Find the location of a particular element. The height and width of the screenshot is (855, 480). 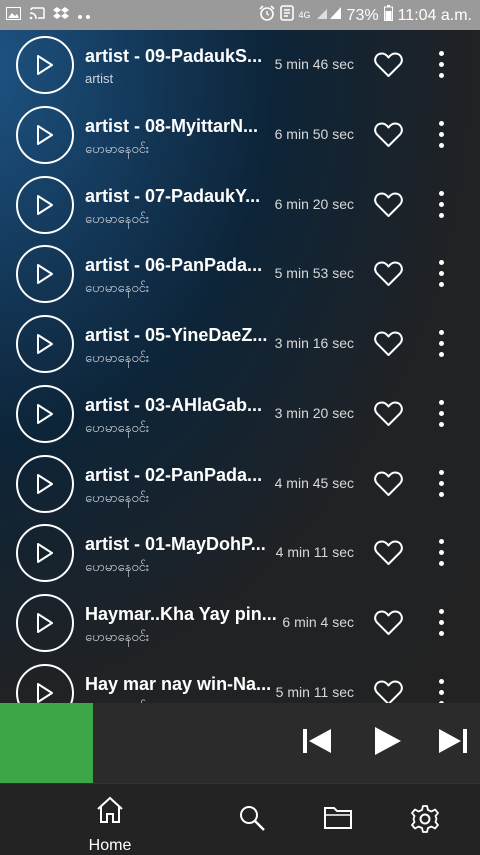

status-bar: 4G 73% 11:04 a.m. is located at coordinates (240, 15).